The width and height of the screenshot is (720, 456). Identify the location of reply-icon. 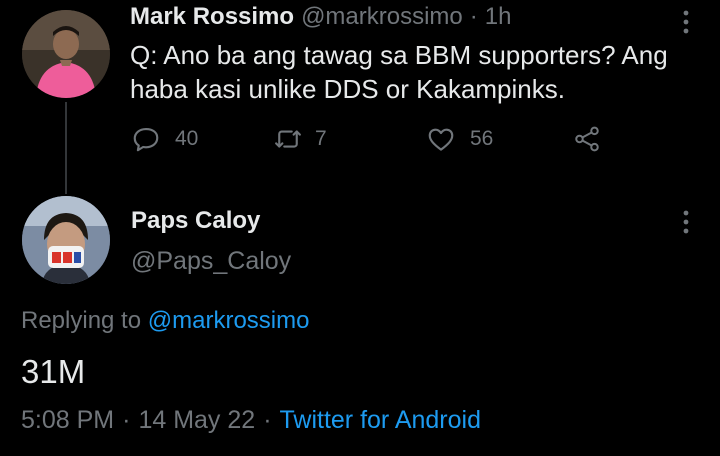
(146, 139).